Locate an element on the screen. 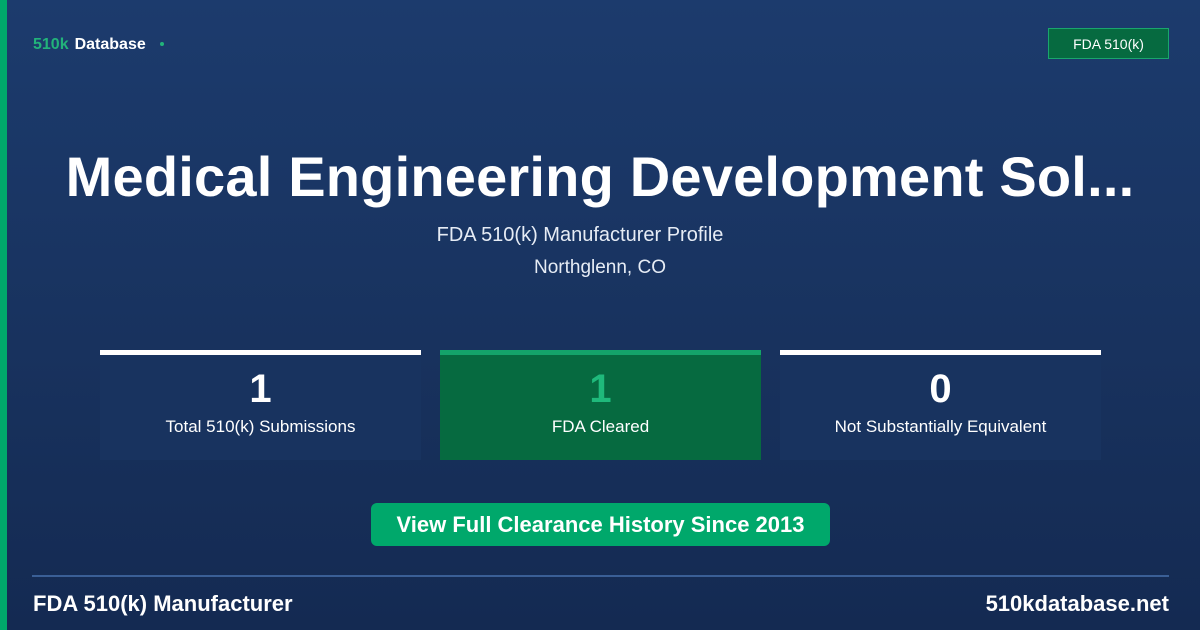  brand-dot-icon is located at coordinates (161, 44).